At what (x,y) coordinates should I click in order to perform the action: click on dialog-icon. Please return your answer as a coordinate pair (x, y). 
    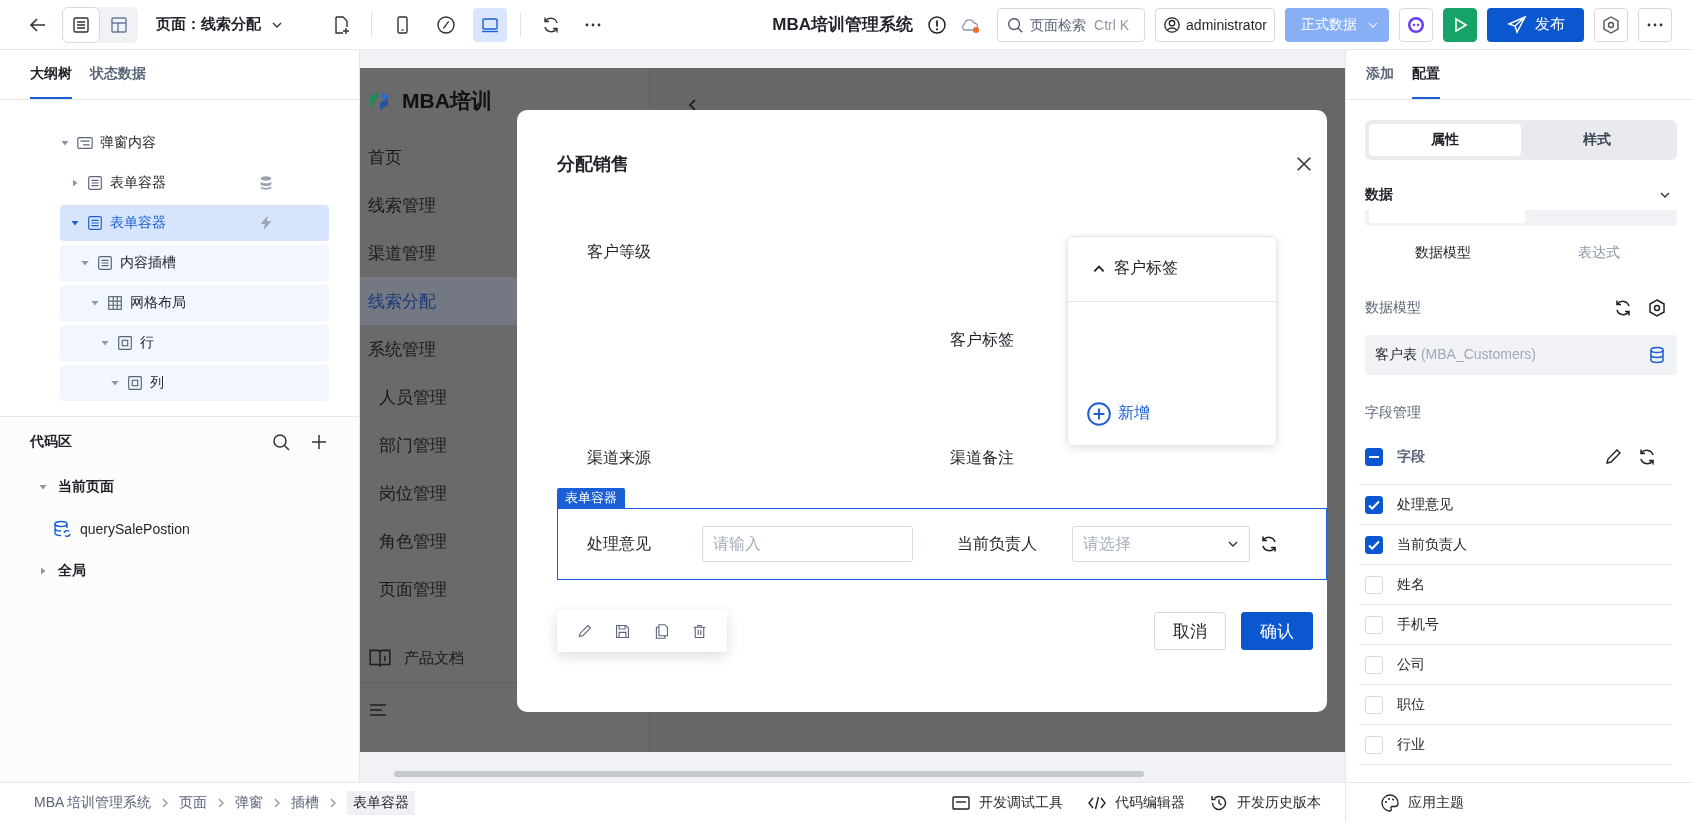
    Looking at the image, I should click on (85, 143).